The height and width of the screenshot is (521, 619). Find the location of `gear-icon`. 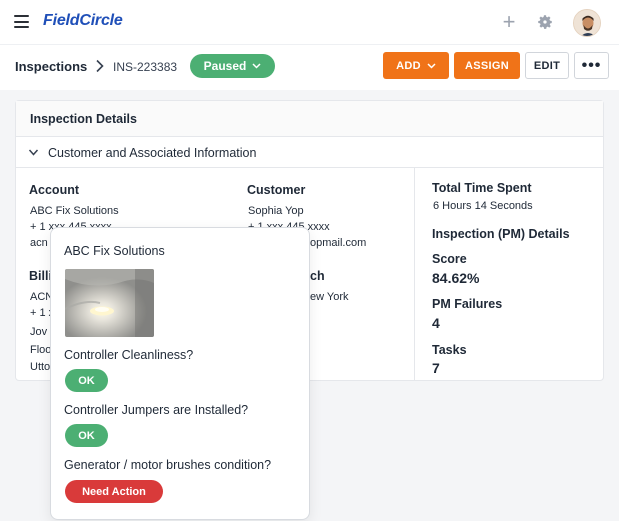

gear-icon is located at coordinates (545, 22).